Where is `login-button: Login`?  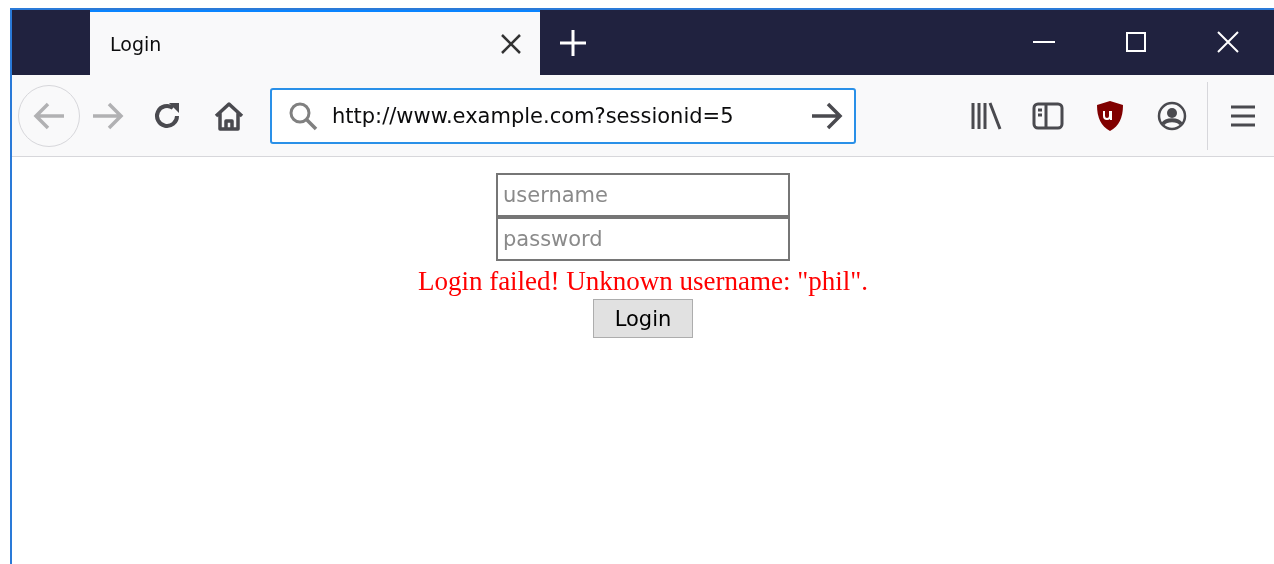 login-button: Login is located at coordinates (643, 318).